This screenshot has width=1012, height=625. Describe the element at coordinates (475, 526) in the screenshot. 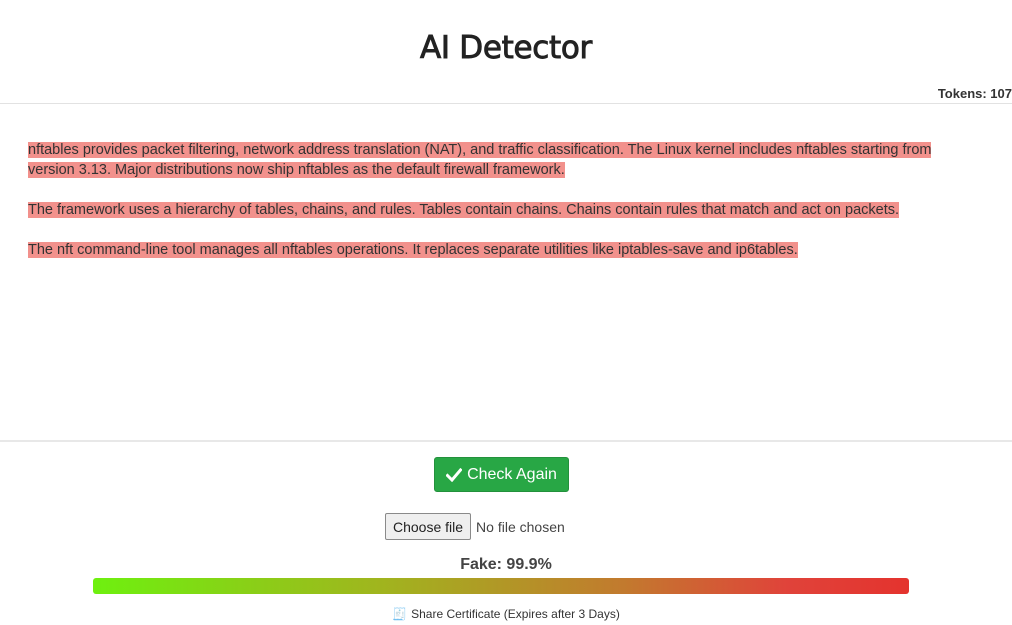

I see `file-upload: Choose file No file chosen` at that location.